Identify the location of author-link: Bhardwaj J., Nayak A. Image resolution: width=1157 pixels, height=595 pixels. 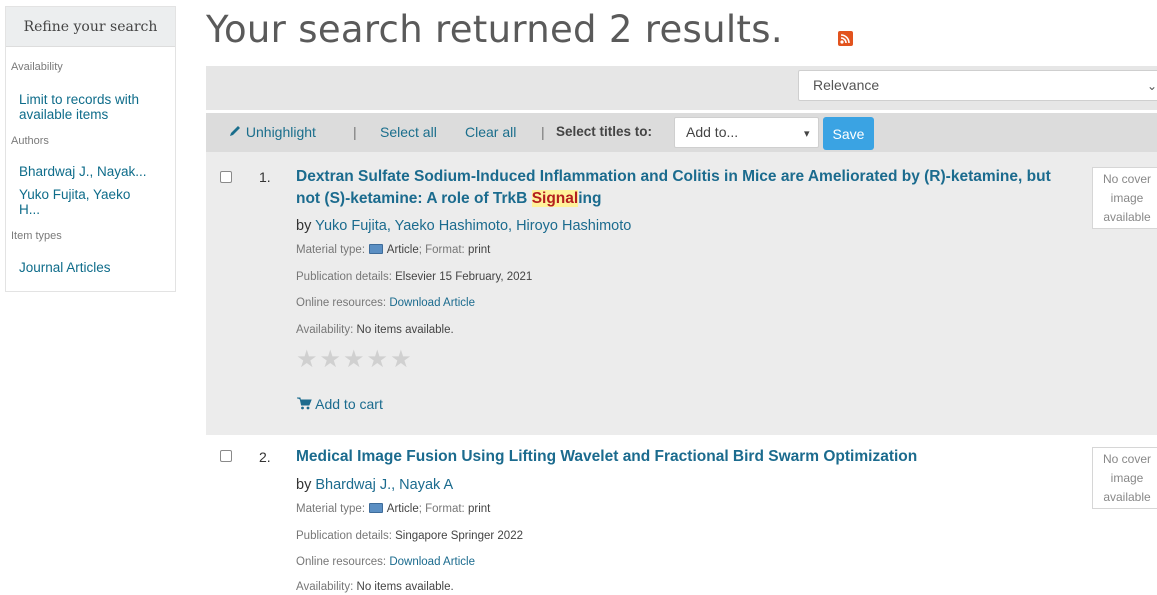
(384, 485).